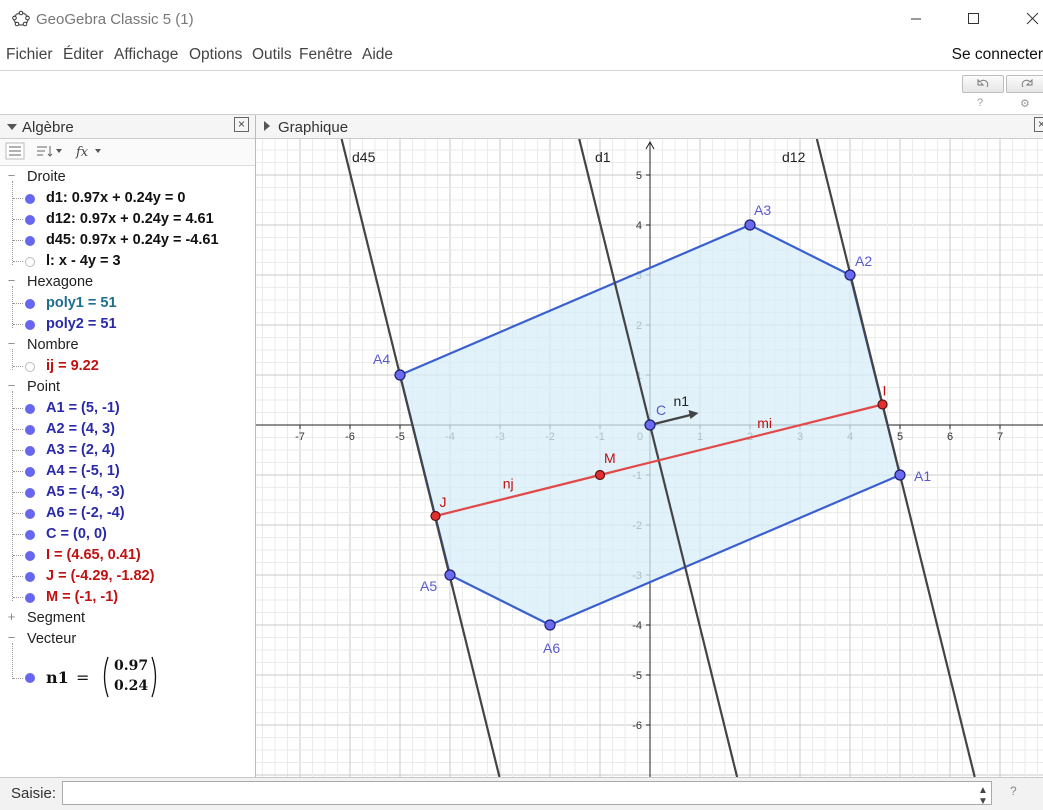  What do you see at coordinates (600, 475) in the screenshot?
I see `point-M` at bounding box center [600, 475].